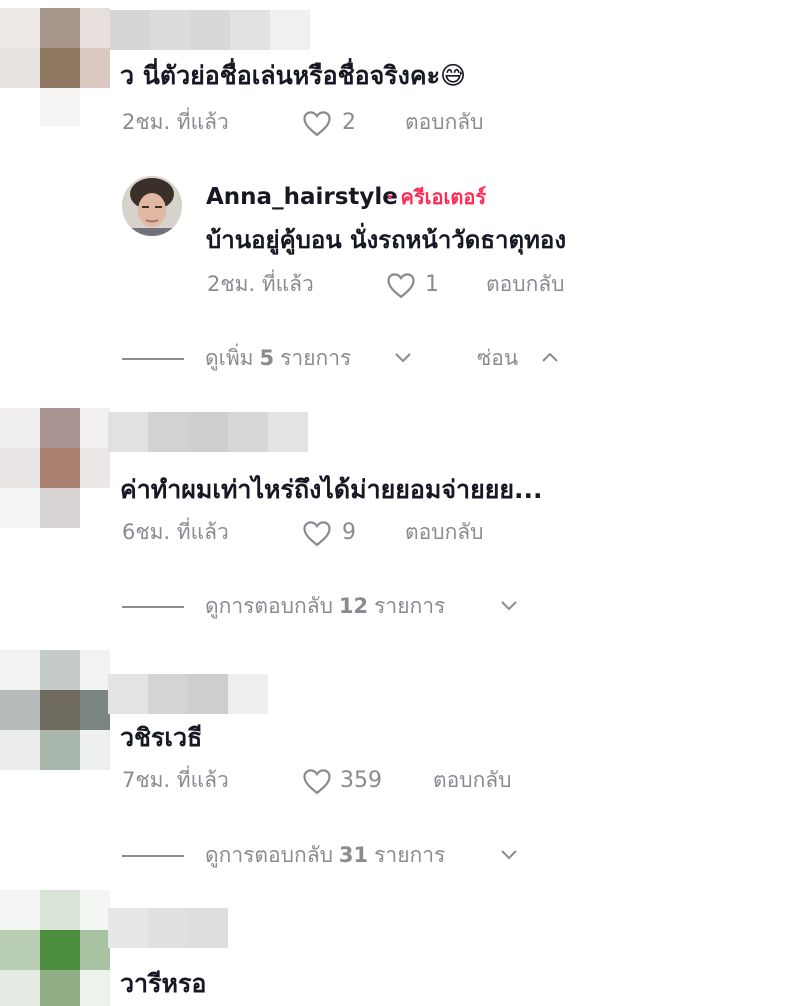 The image size is (800, 1006). Describe the element at coordinates (152, 206) in the screenshot. I see `avatar` at that location.